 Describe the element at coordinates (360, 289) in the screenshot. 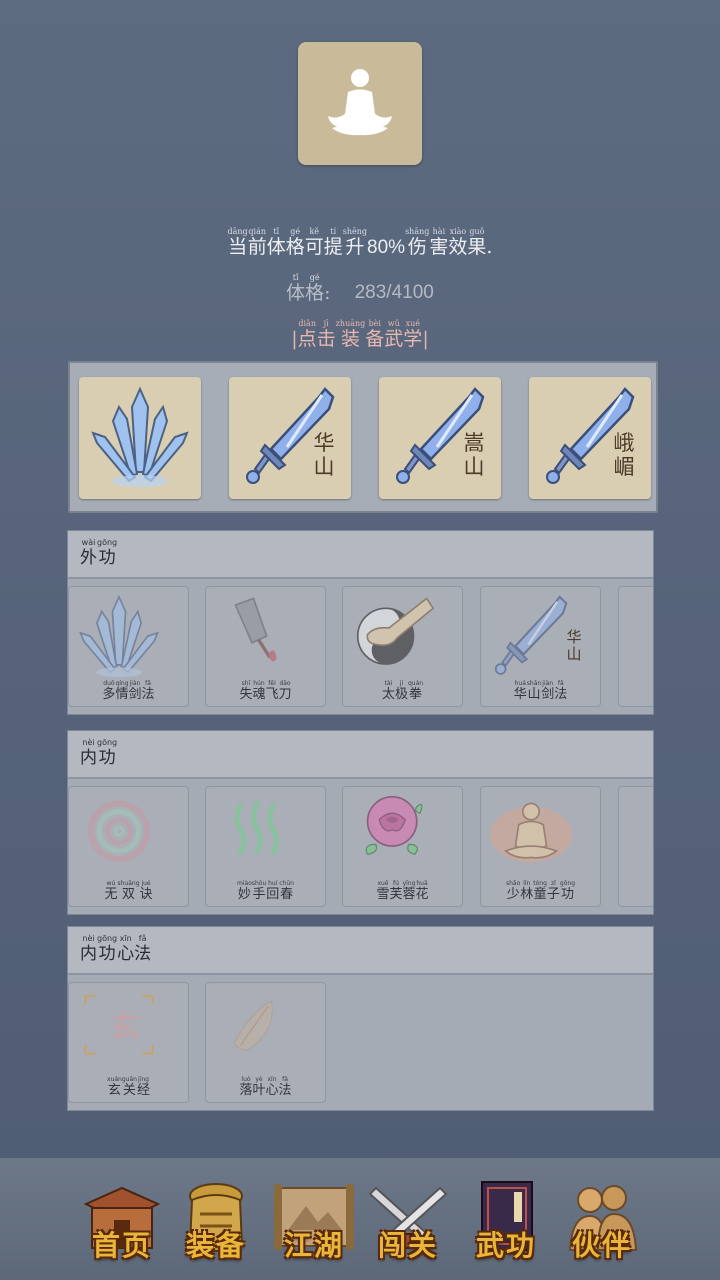

I see `physique-stat: tǐ 体 gé 格: 283/4100` at that location.